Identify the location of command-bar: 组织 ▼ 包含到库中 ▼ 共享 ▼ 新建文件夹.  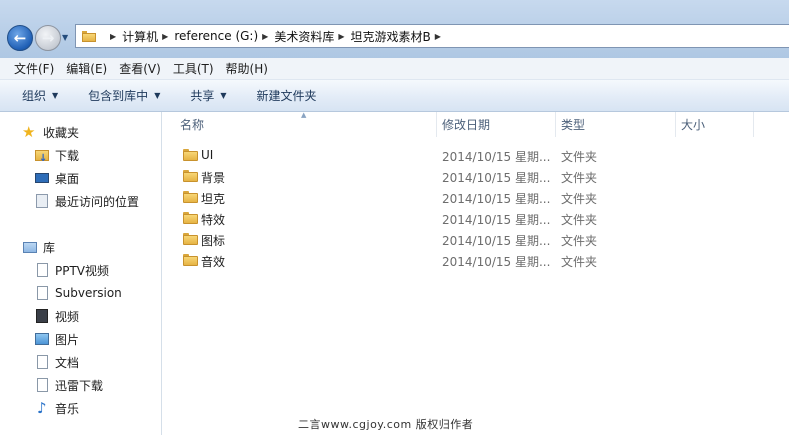
(394, 96).